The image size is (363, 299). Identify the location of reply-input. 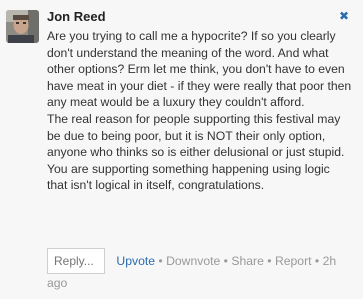
(76, 261).